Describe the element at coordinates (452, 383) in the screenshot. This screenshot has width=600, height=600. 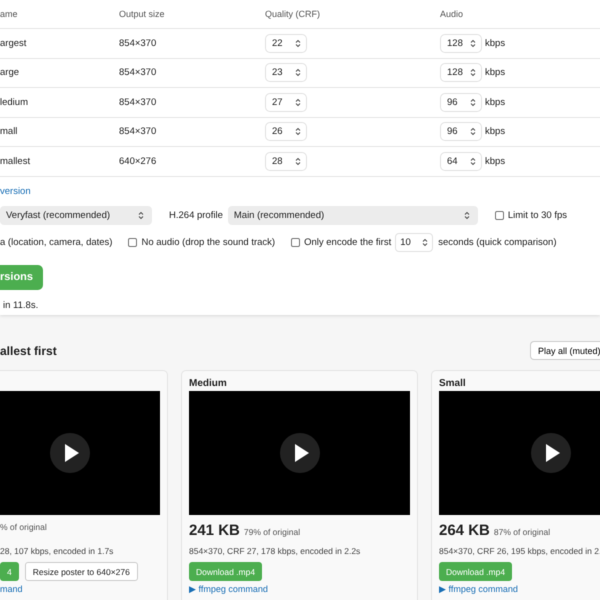
I see `card-title: Small` at that location.